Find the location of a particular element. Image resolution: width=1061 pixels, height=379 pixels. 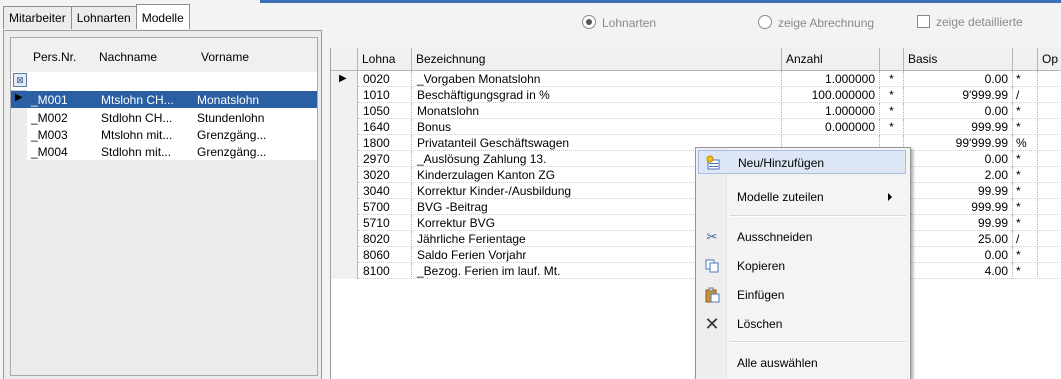

cell-lohnart: 1050 is located at coordinates (385, 111).